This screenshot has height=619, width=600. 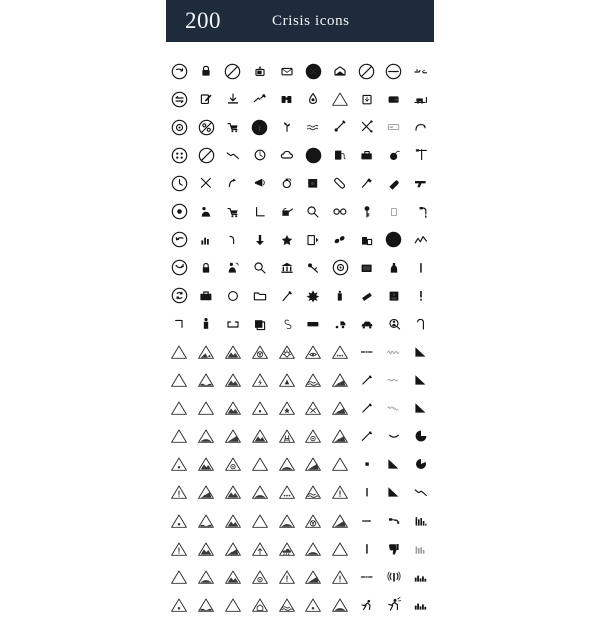 I want to click on bar-chart-tall-icon, so click(x=420, y=521).